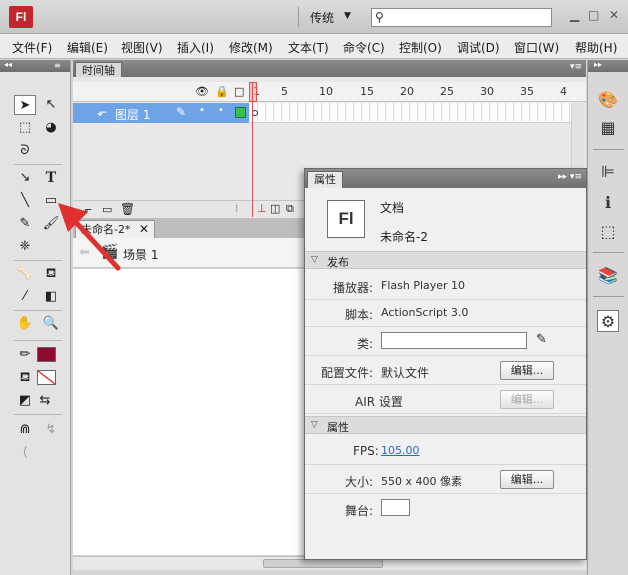 This screenshot has width=628, height=575. What do you see at coordinates (574, 15) in the screenshot?
I see `minimize-button: ▁` at bounding box center [574, 15].